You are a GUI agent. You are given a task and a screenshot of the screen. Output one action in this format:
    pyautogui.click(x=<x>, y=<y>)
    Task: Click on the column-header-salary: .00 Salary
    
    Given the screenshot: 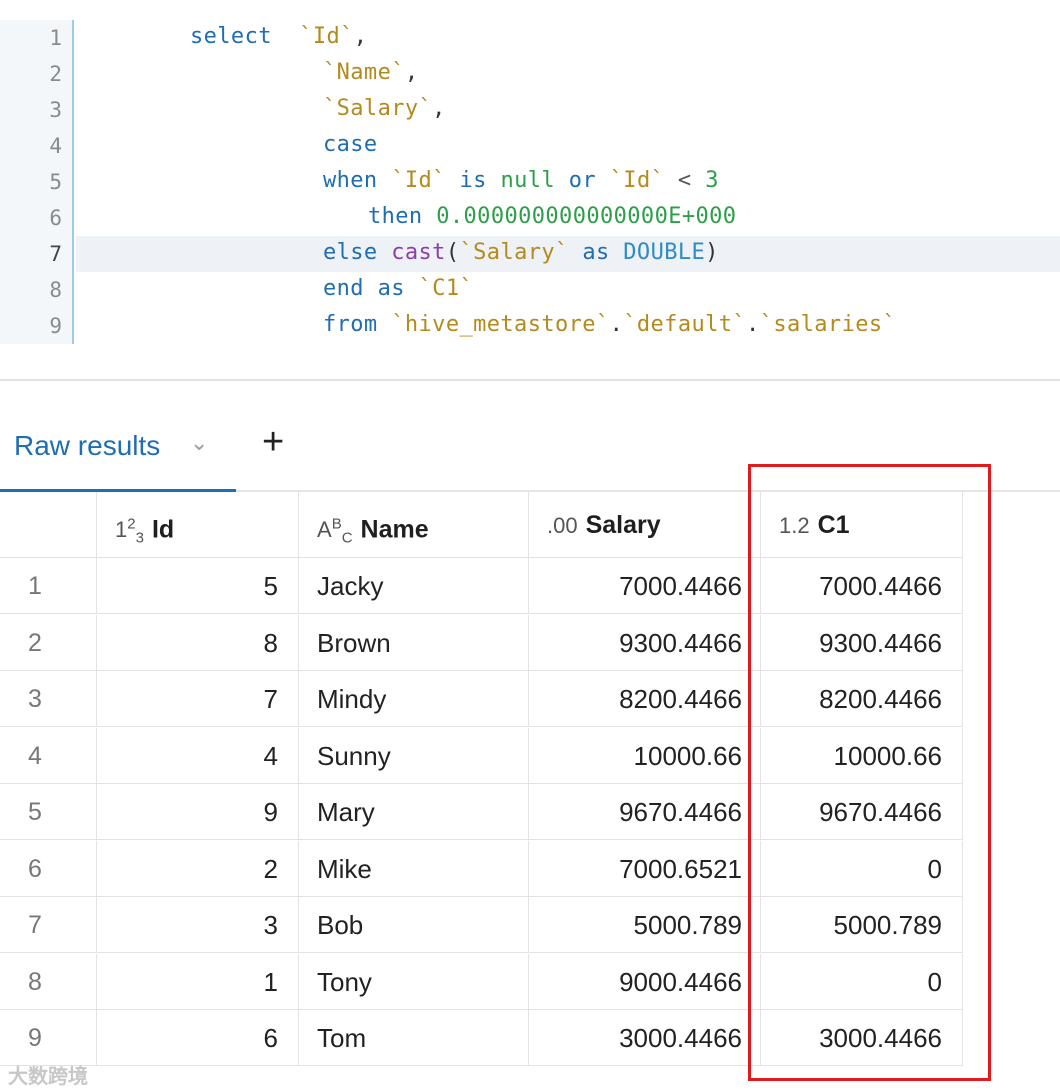 What is the action you would take?
    pyautogui.click(x=645, y=525)
    